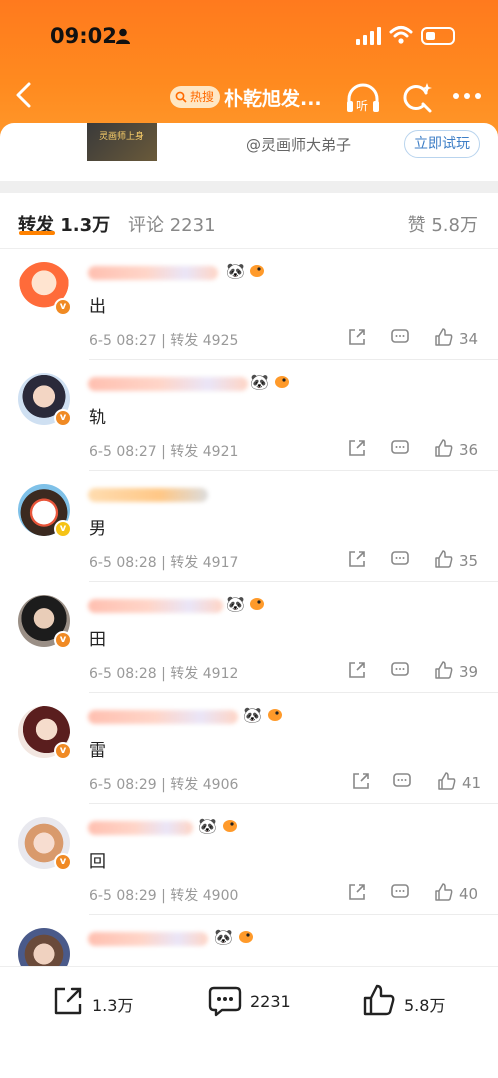 Image resolution: width=498 pixels, height=1078 pixels. What do you see at coordinates (164, 785) in the screenshot?
I see `repost-meta: 6-5 08:29 | 转发 4906` at bounding box center [164, 785].